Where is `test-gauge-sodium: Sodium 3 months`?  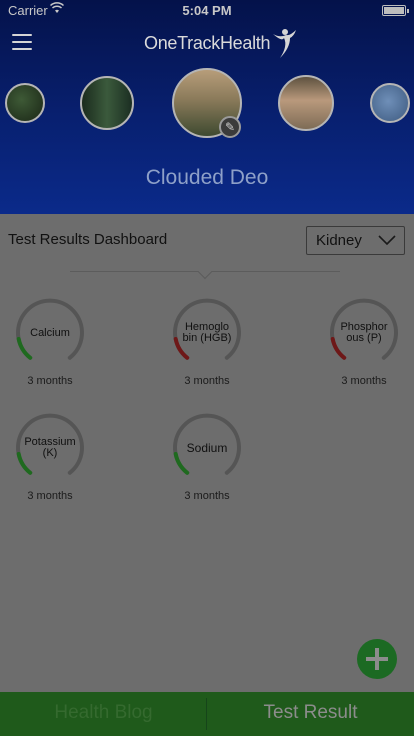 test-gauge-sodium: Sodium 3 months is located at coordinates (207, 462).